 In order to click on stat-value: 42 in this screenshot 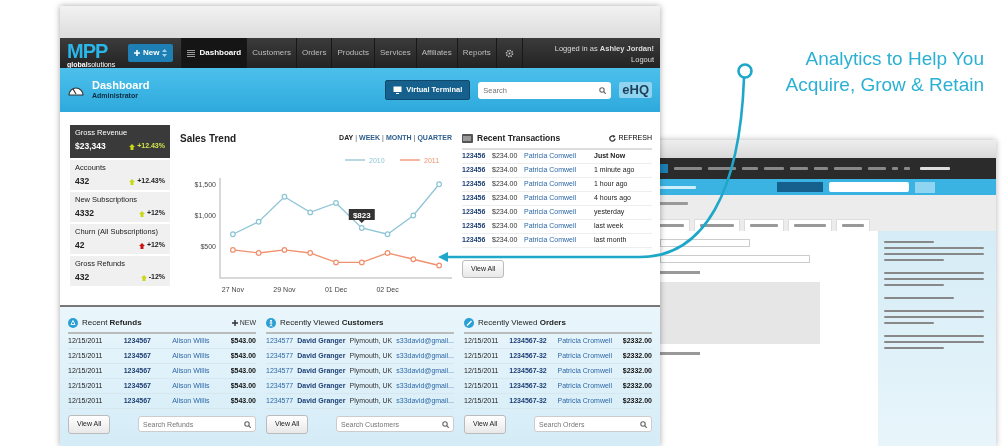, I will do `click(80, 245)`.